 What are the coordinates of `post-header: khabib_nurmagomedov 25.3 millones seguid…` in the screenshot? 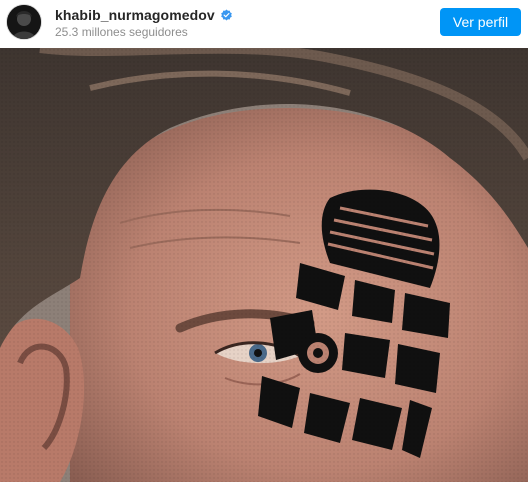 It's located at (264, 24).